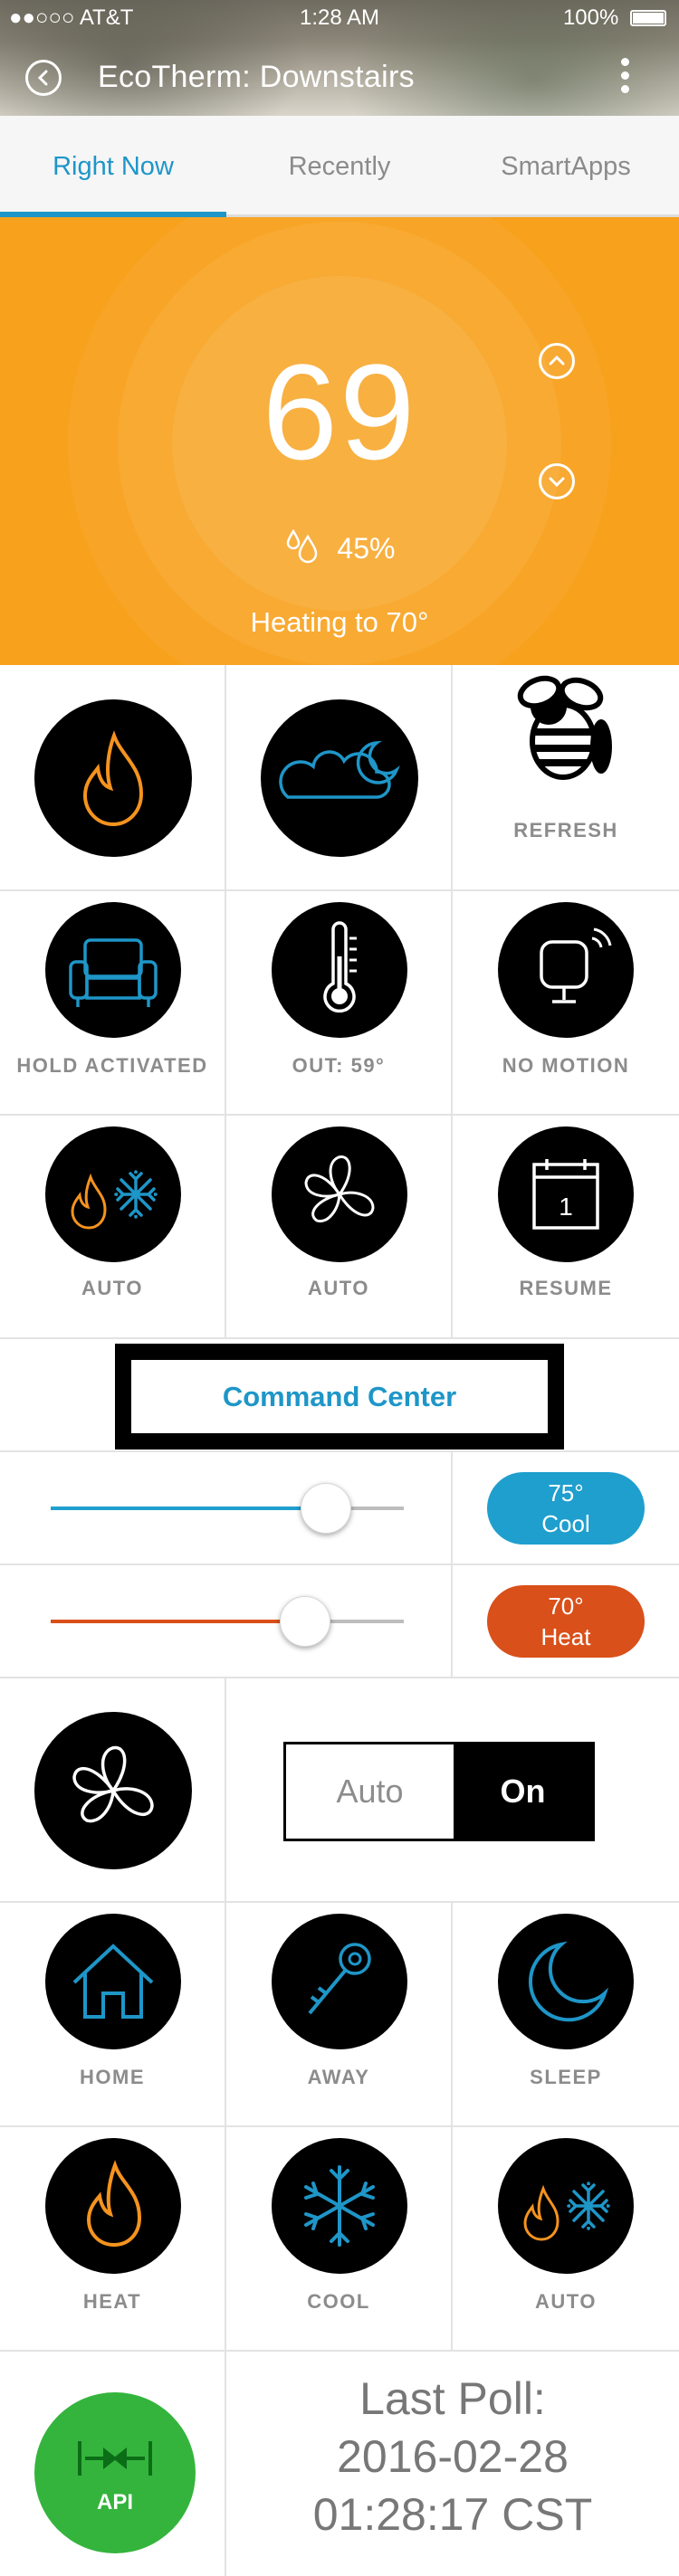 The width and height of the screenshot is (679, 2576). What do you see at coordinates (114, 2502) in the screenshot?
I see `api-label: API` at bounding box center [114, 2502].